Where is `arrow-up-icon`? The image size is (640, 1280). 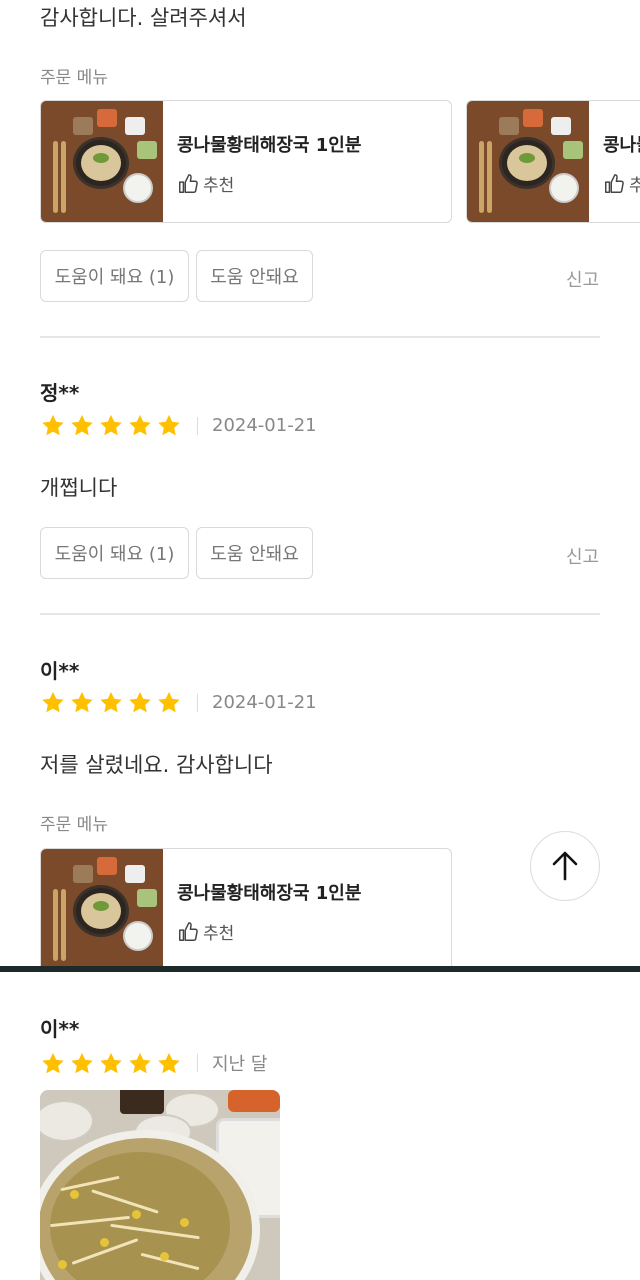 arrow-up-icon is located at coordinates (565, 866).